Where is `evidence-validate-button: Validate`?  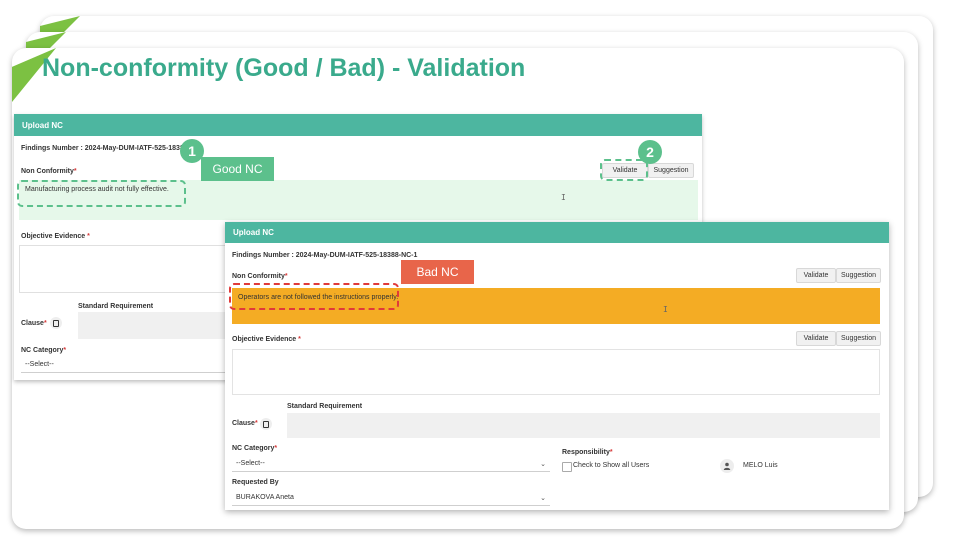 evidence-validate-button: Validate is located at coordinates (816, 338).